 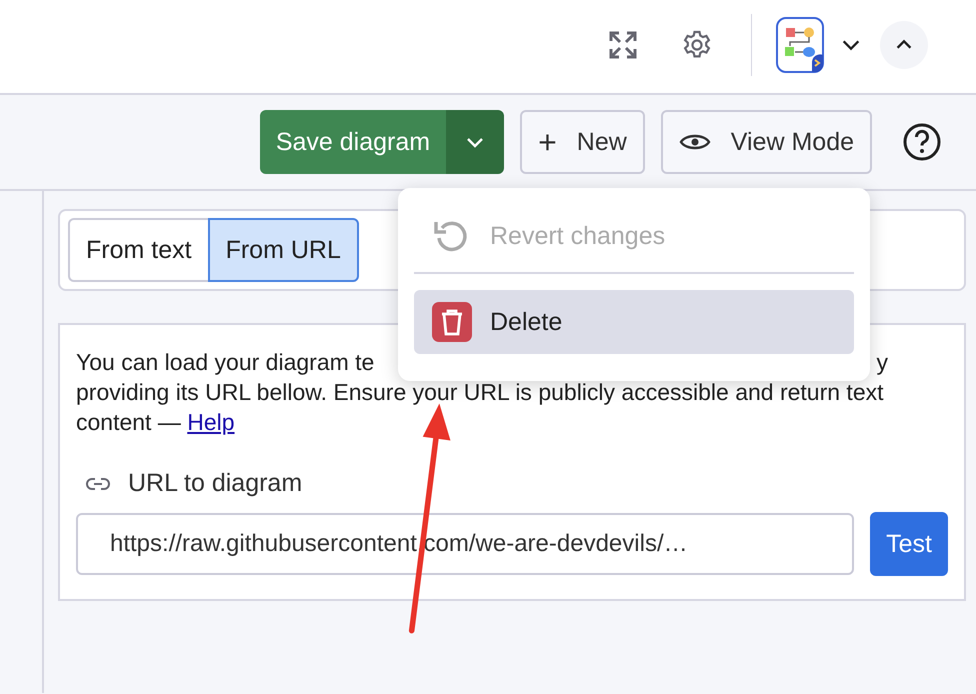 What do you see at coordinates (697, 44) in the screenshot?
I see `settings-icon` at bounding box center [697, 44].